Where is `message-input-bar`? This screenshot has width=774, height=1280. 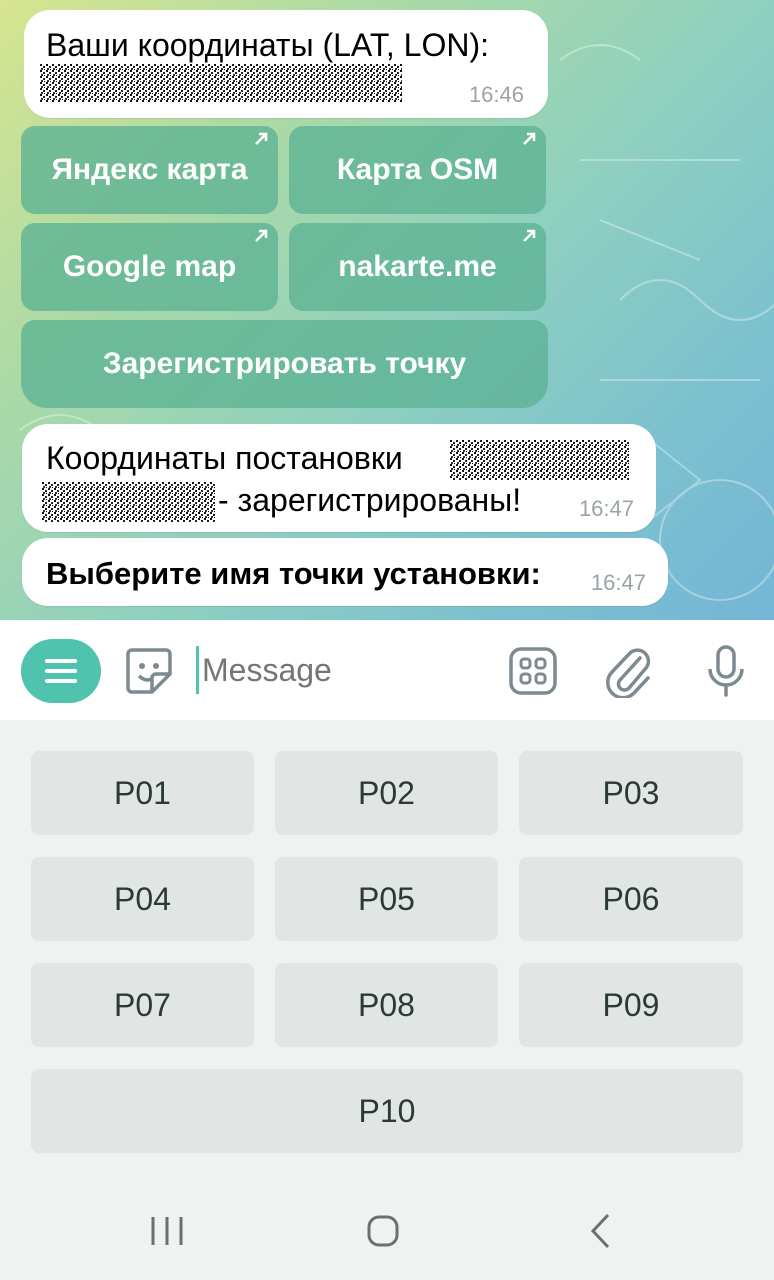
message-input-bar is located at coordinates (387, 670).